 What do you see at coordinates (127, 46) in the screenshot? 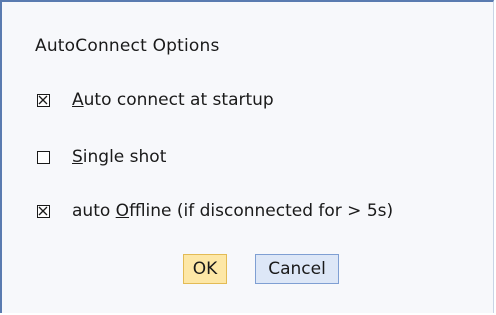
I see `dialog-title: AutoConnect Options` at bounding box center [127, 46].